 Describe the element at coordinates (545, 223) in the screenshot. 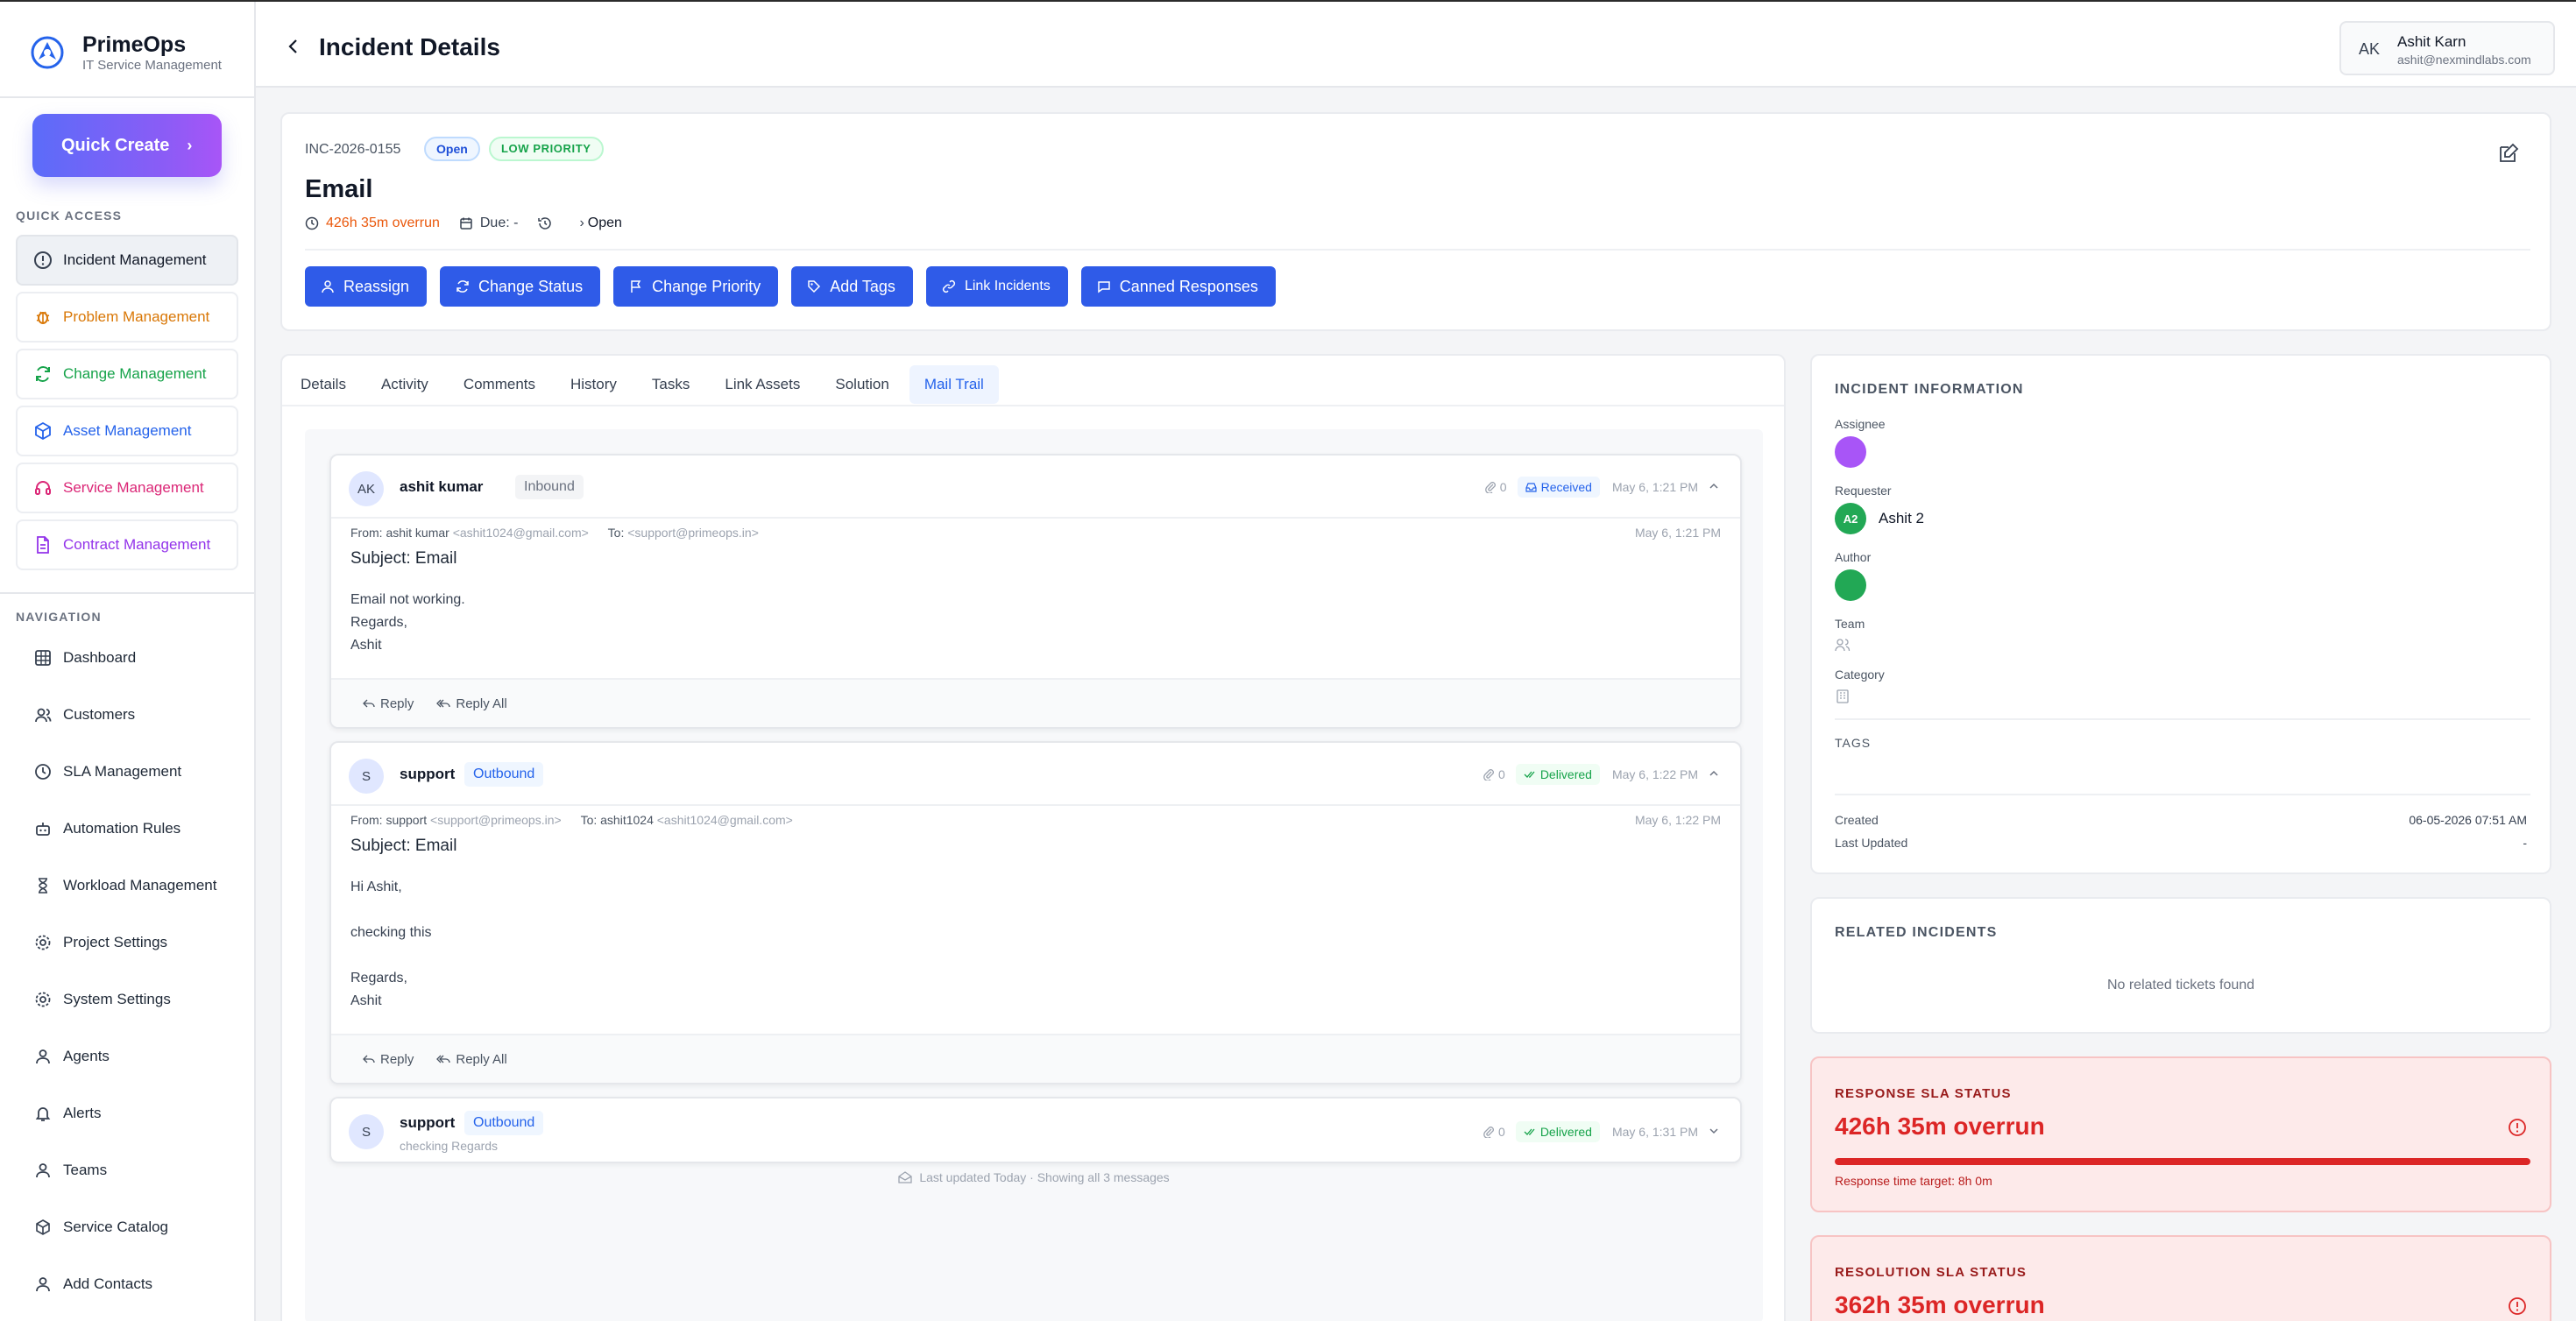

I see `history-icon` at that location.